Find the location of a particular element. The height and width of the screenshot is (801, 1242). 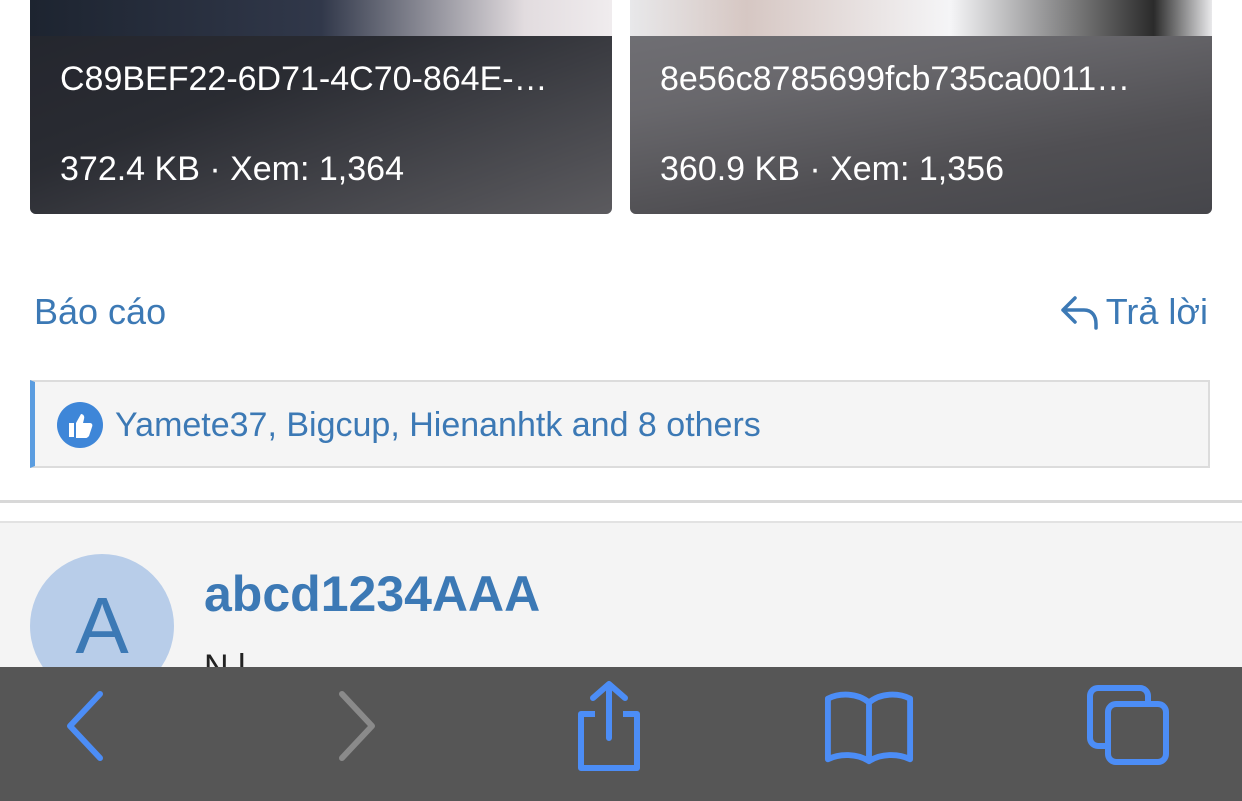

bookmarks-icon is located at coordinates (869, 728).